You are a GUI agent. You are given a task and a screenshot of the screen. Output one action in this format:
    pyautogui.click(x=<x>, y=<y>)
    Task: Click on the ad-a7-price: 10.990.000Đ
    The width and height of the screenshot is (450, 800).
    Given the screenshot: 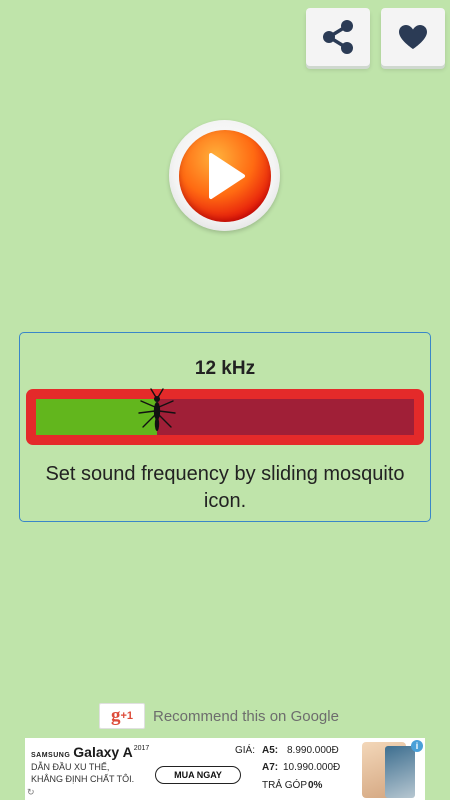 What is the action you would take?
    pyautogui.click(x=312, y=767)
    